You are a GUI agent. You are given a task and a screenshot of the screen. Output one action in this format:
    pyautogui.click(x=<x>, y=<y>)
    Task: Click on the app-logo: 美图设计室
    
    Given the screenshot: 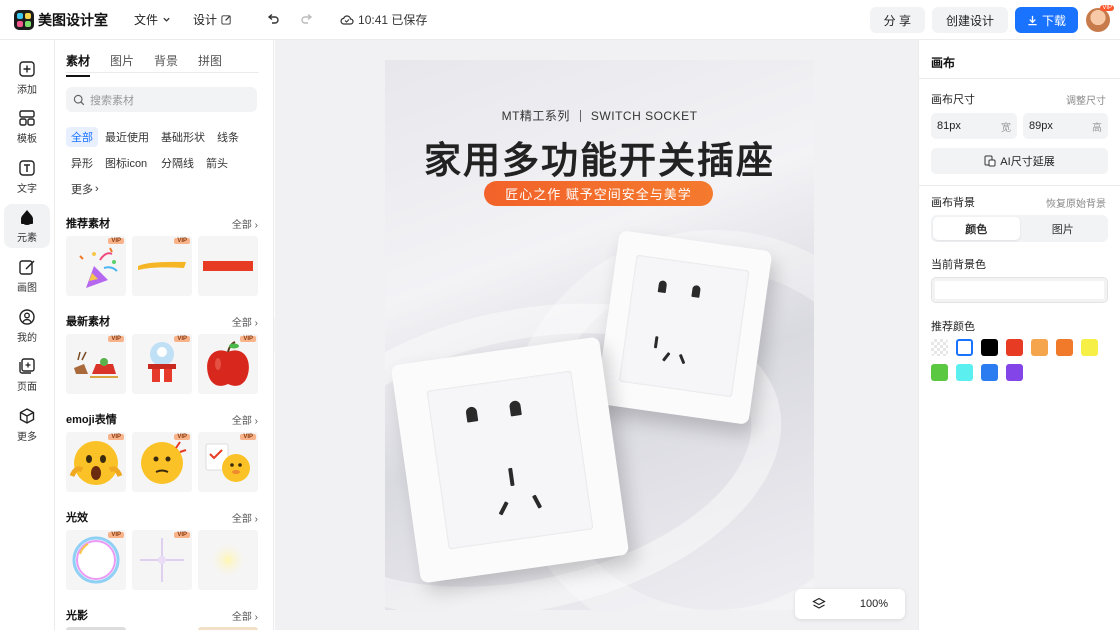 What is the action you would take?
    pyautogui.click(x=61, y=19)
    